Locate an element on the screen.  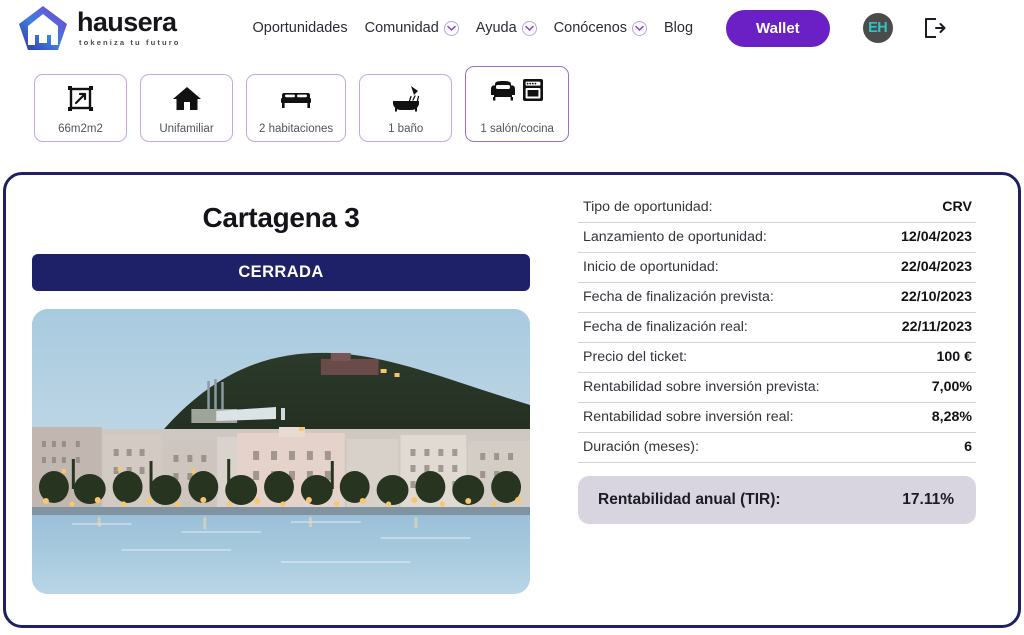
table-row: Precio del ticket: 100 € is located at coordinates (777, 358).